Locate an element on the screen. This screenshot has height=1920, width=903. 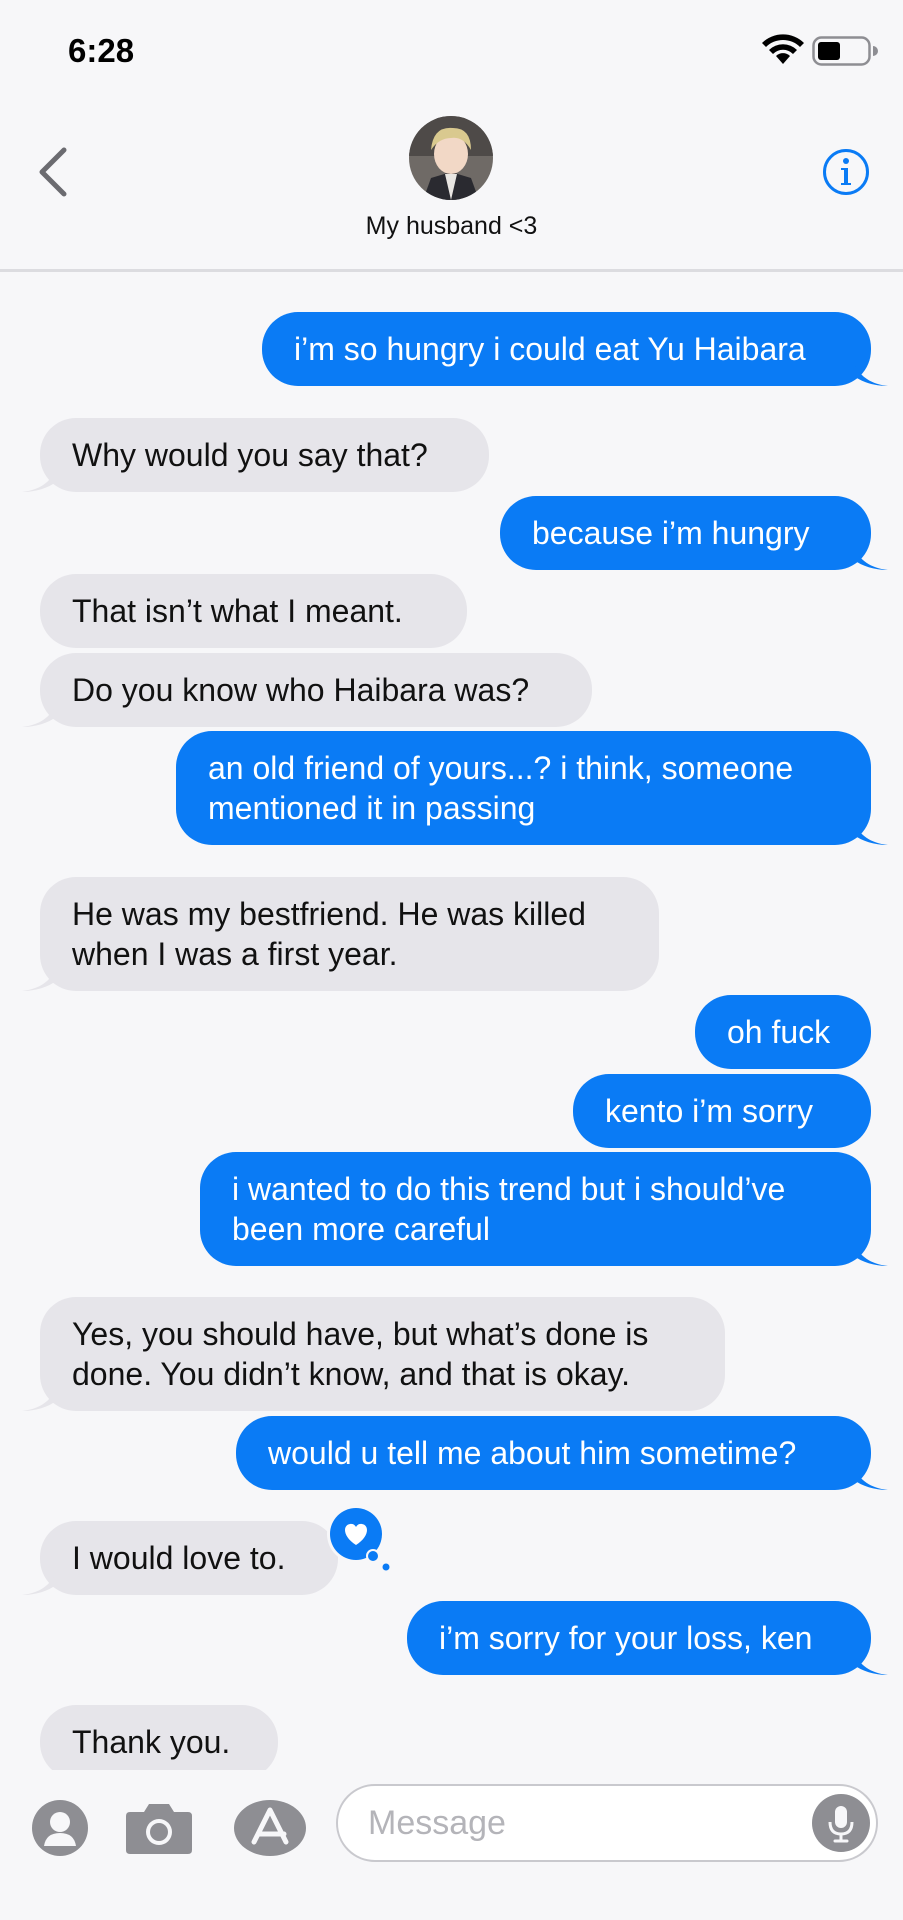
message-bubble-sent: kento i’m sorry is located at coordinates (722, 1111).